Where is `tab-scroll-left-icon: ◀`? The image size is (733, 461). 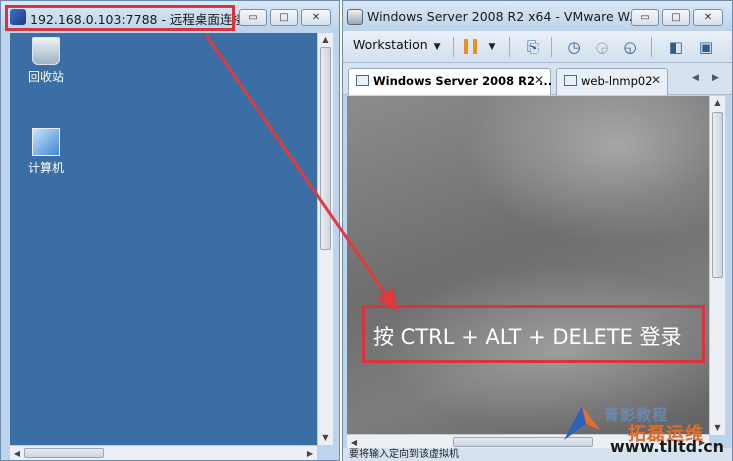
tab-scroll-left-icon: ◀ is located at coordinates (695, 78).